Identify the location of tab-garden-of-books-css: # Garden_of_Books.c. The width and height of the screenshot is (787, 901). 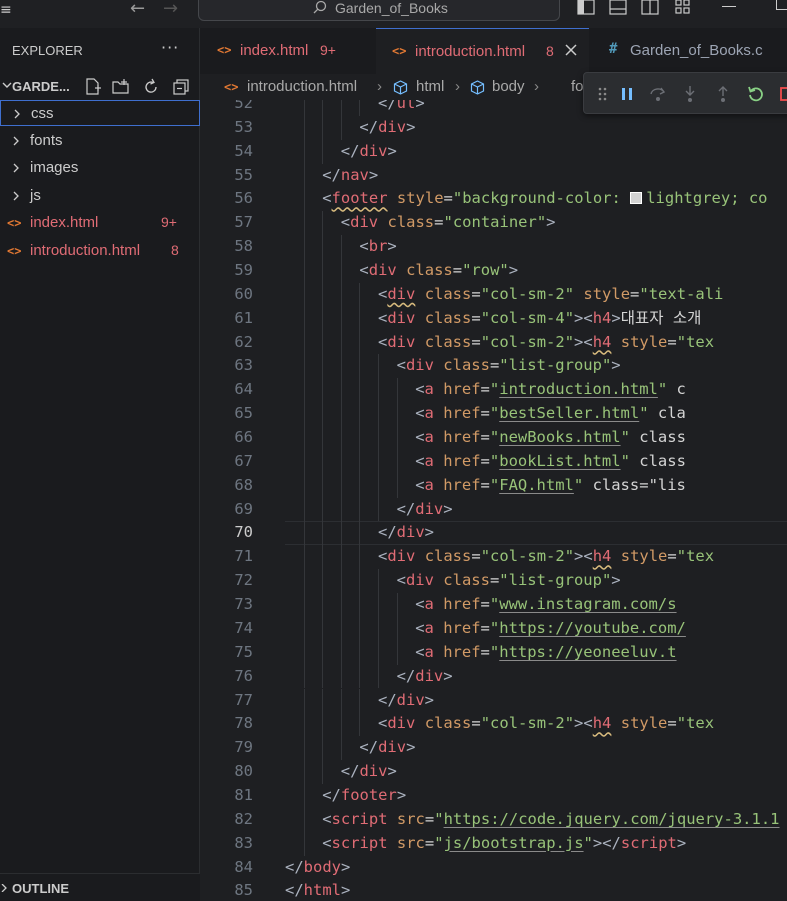
(688, 51).